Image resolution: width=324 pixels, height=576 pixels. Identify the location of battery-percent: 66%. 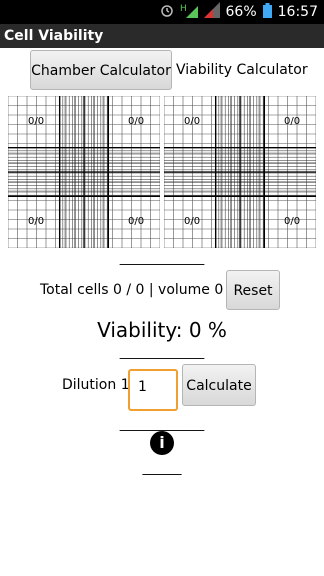
(241, 12).